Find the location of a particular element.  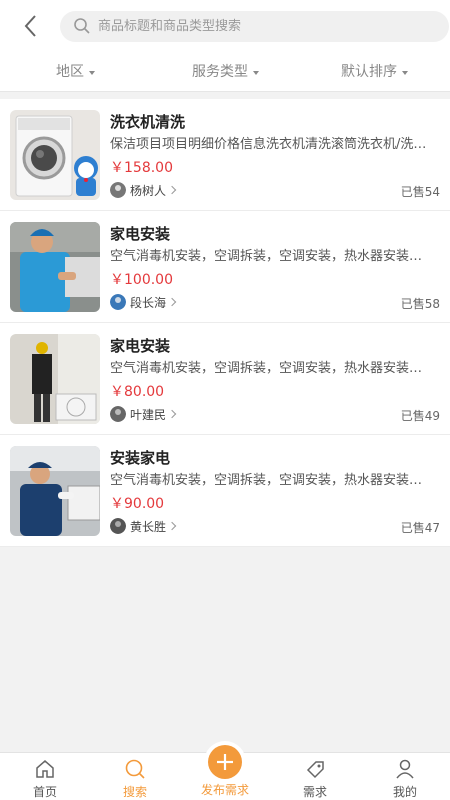

filter-service-type: 服务类型 is located at coordinates (225, 72).